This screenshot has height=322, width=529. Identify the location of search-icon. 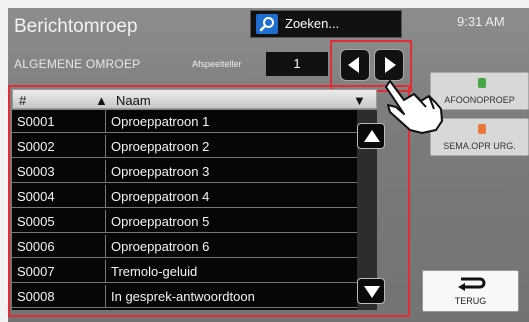
(267, 24).